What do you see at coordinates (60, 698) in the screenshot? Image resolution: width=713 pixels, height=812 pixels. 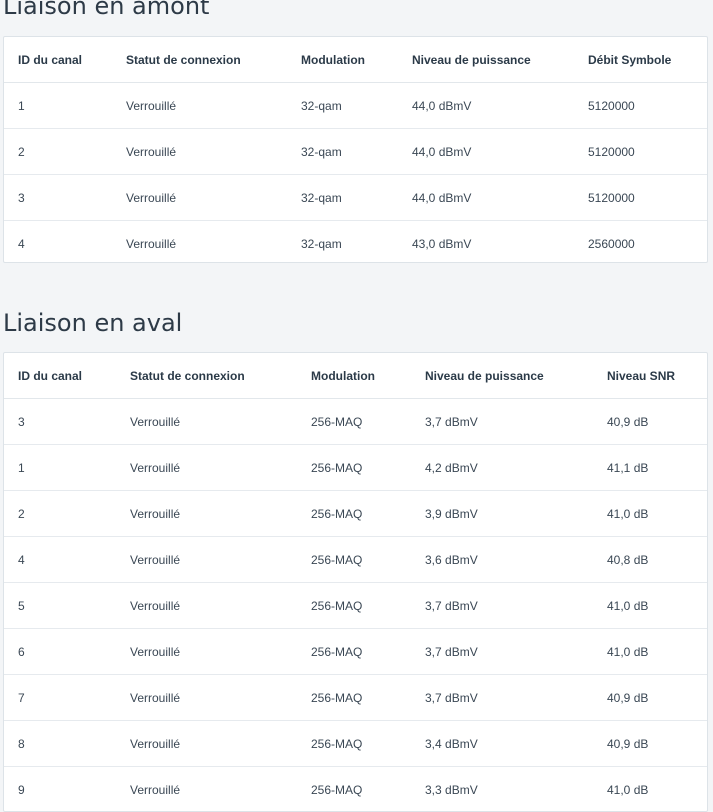 I see `cell-channel-id: 7` at bounding box center [60, 698].